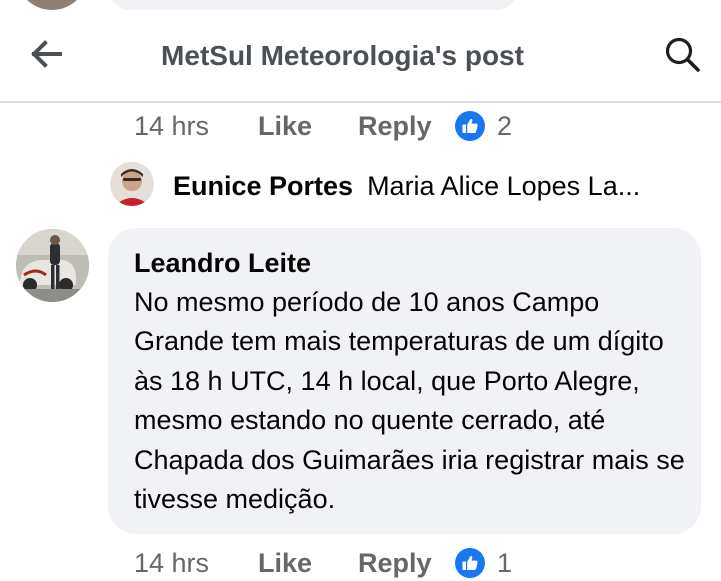 This screenshot has width=721, height=581. Describe the element at coordinates (504, 563) in the screenshot. I see `reaction-count: 1` at that location.